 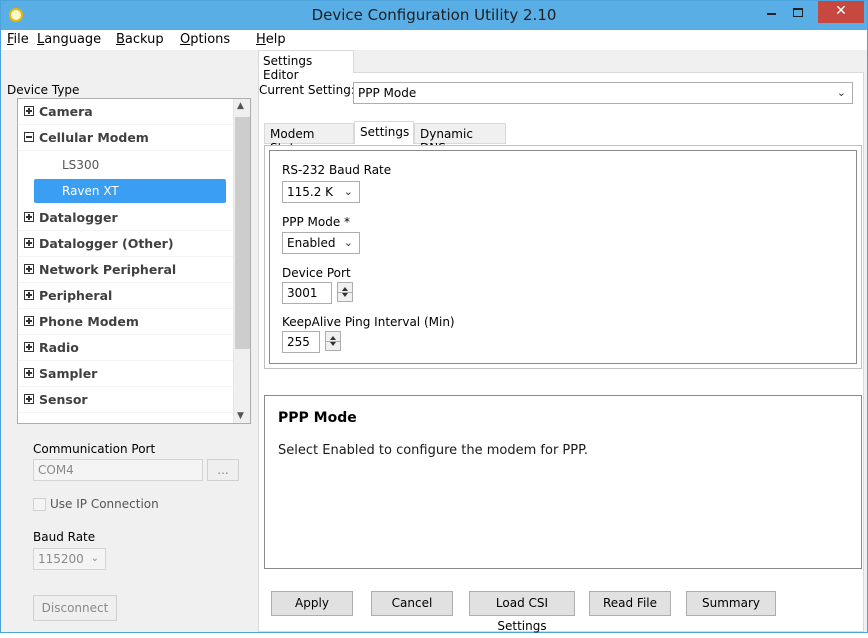 I want to click on keepalive-input: 255, so click(x=301, y=342).